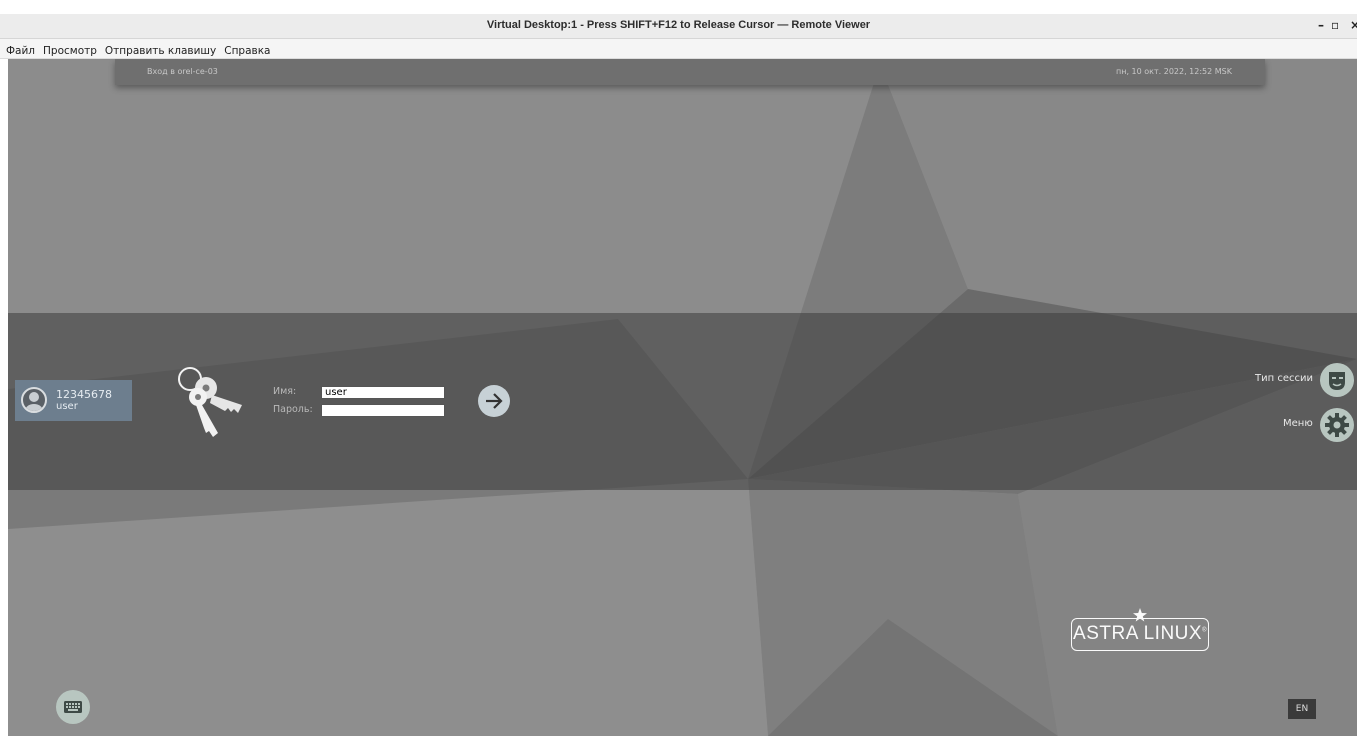 This screenshot has height=736, width=1357. What do you see at coordinates (84, 394) in the screenshot?
I see `user-id-label: 12345678` at bounding box center [84, 394].